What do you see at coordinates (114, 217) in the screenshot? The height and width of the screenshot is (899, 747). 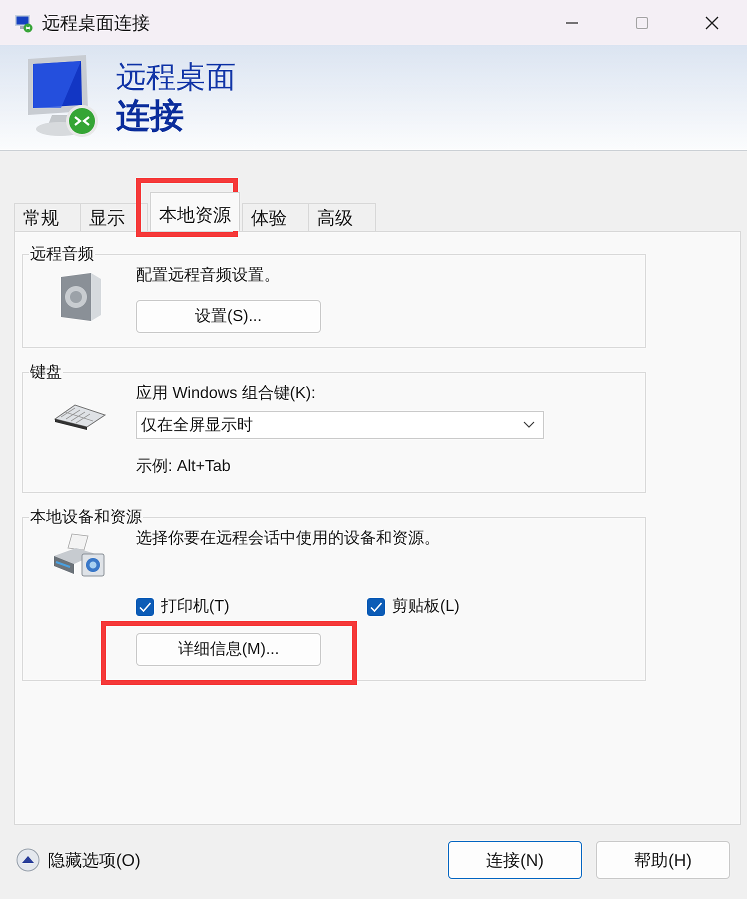 I see `tab: 显示` at bounding box center [114, 217].